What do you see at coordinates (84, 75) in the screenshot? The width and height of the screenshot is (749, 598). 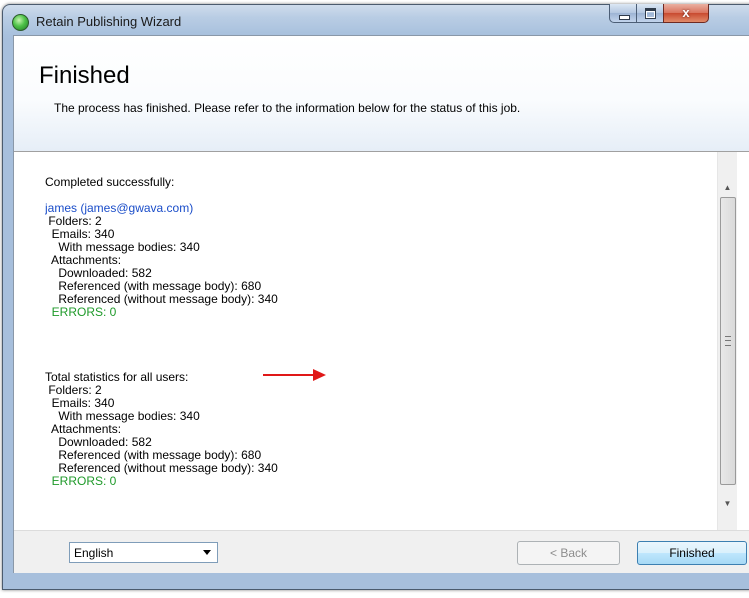 I see `page-title: Finished` at bounding box center [84, 75].